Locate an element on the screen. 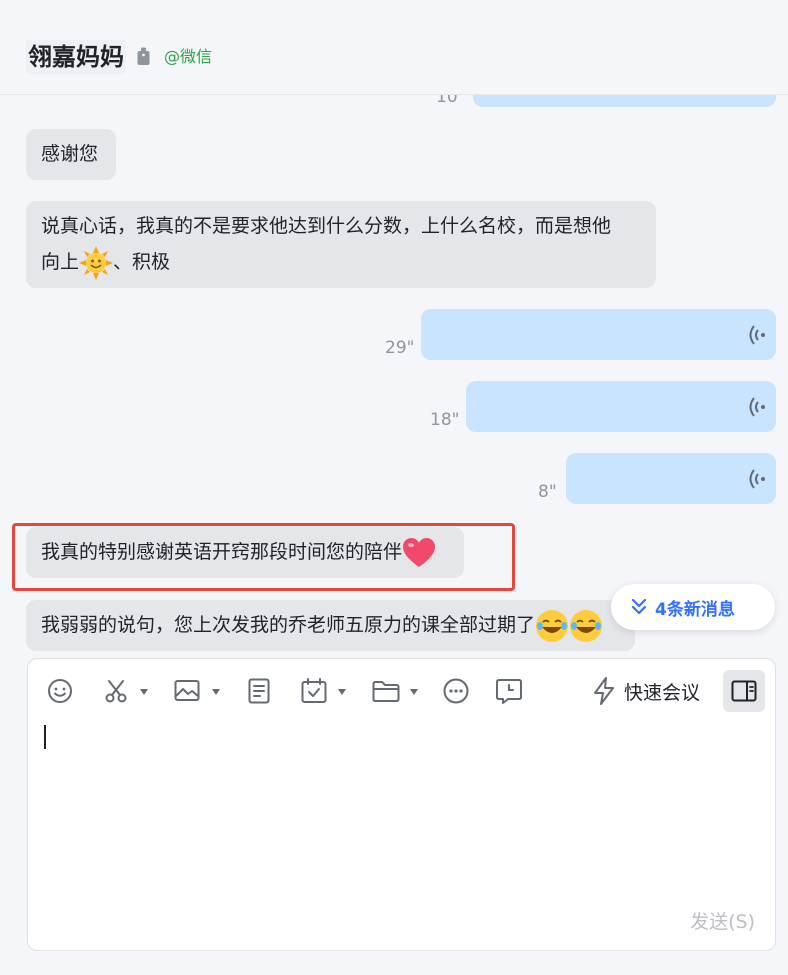 The height and width of the screenshot is (975, 788). message-text: 感谢您 is located at coordinates (70, 154).